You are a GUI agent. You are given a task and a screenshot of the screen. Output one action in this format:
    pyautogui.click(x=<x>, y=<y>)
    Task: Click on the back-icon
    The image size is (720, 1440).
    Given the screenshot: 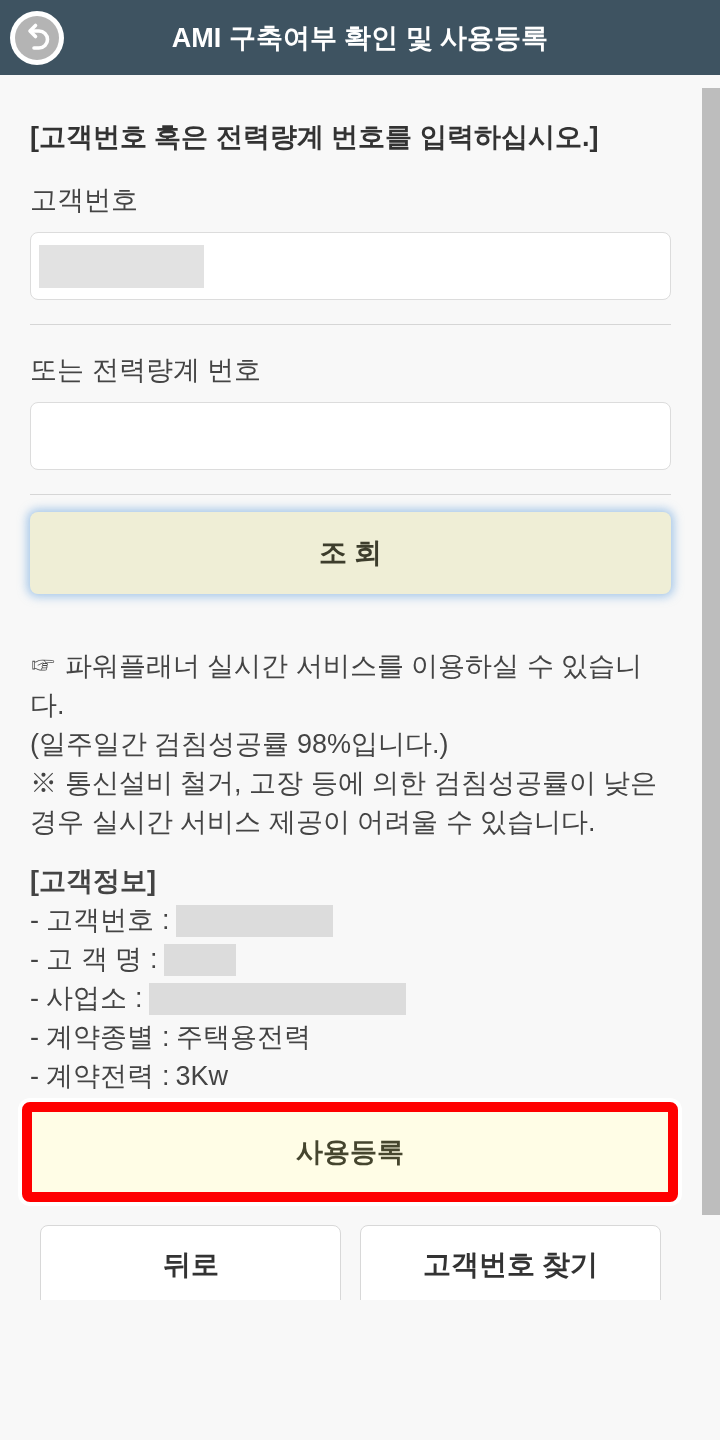 What is the action you would take?
    pyautogui.click(x=37, y=37)
    